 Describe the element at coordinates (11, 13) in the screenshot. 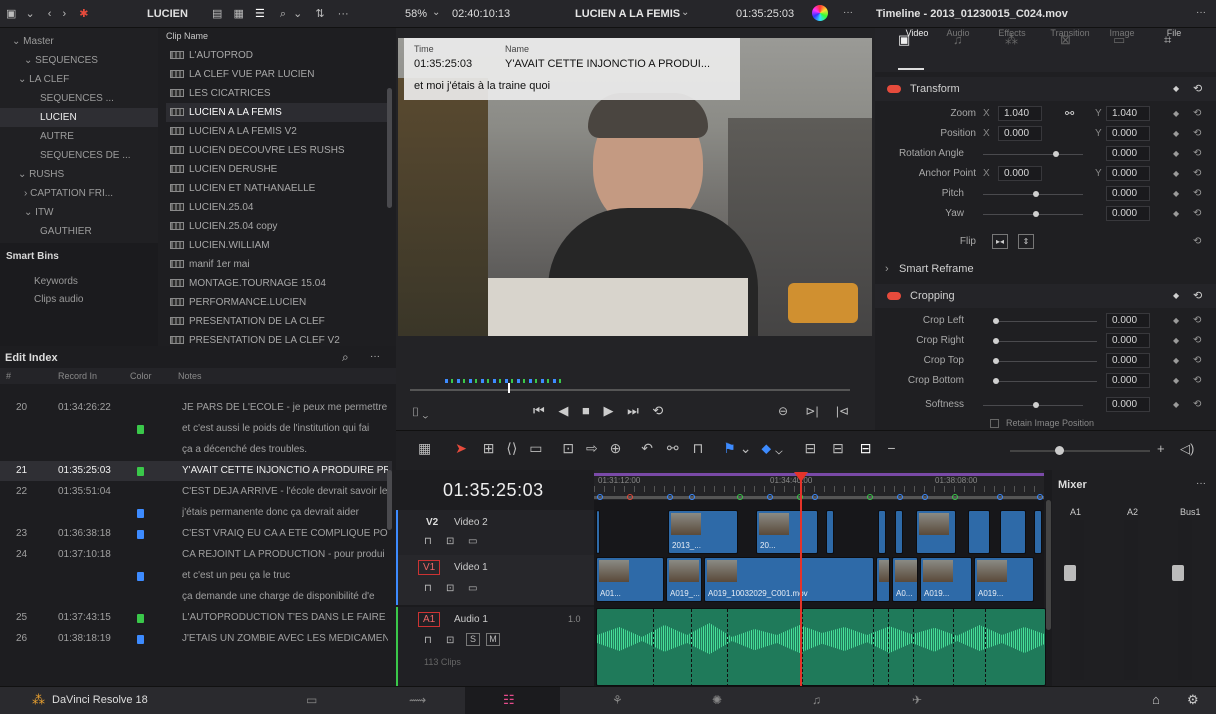

I see `panel-layout-icon: ▣` at that location.